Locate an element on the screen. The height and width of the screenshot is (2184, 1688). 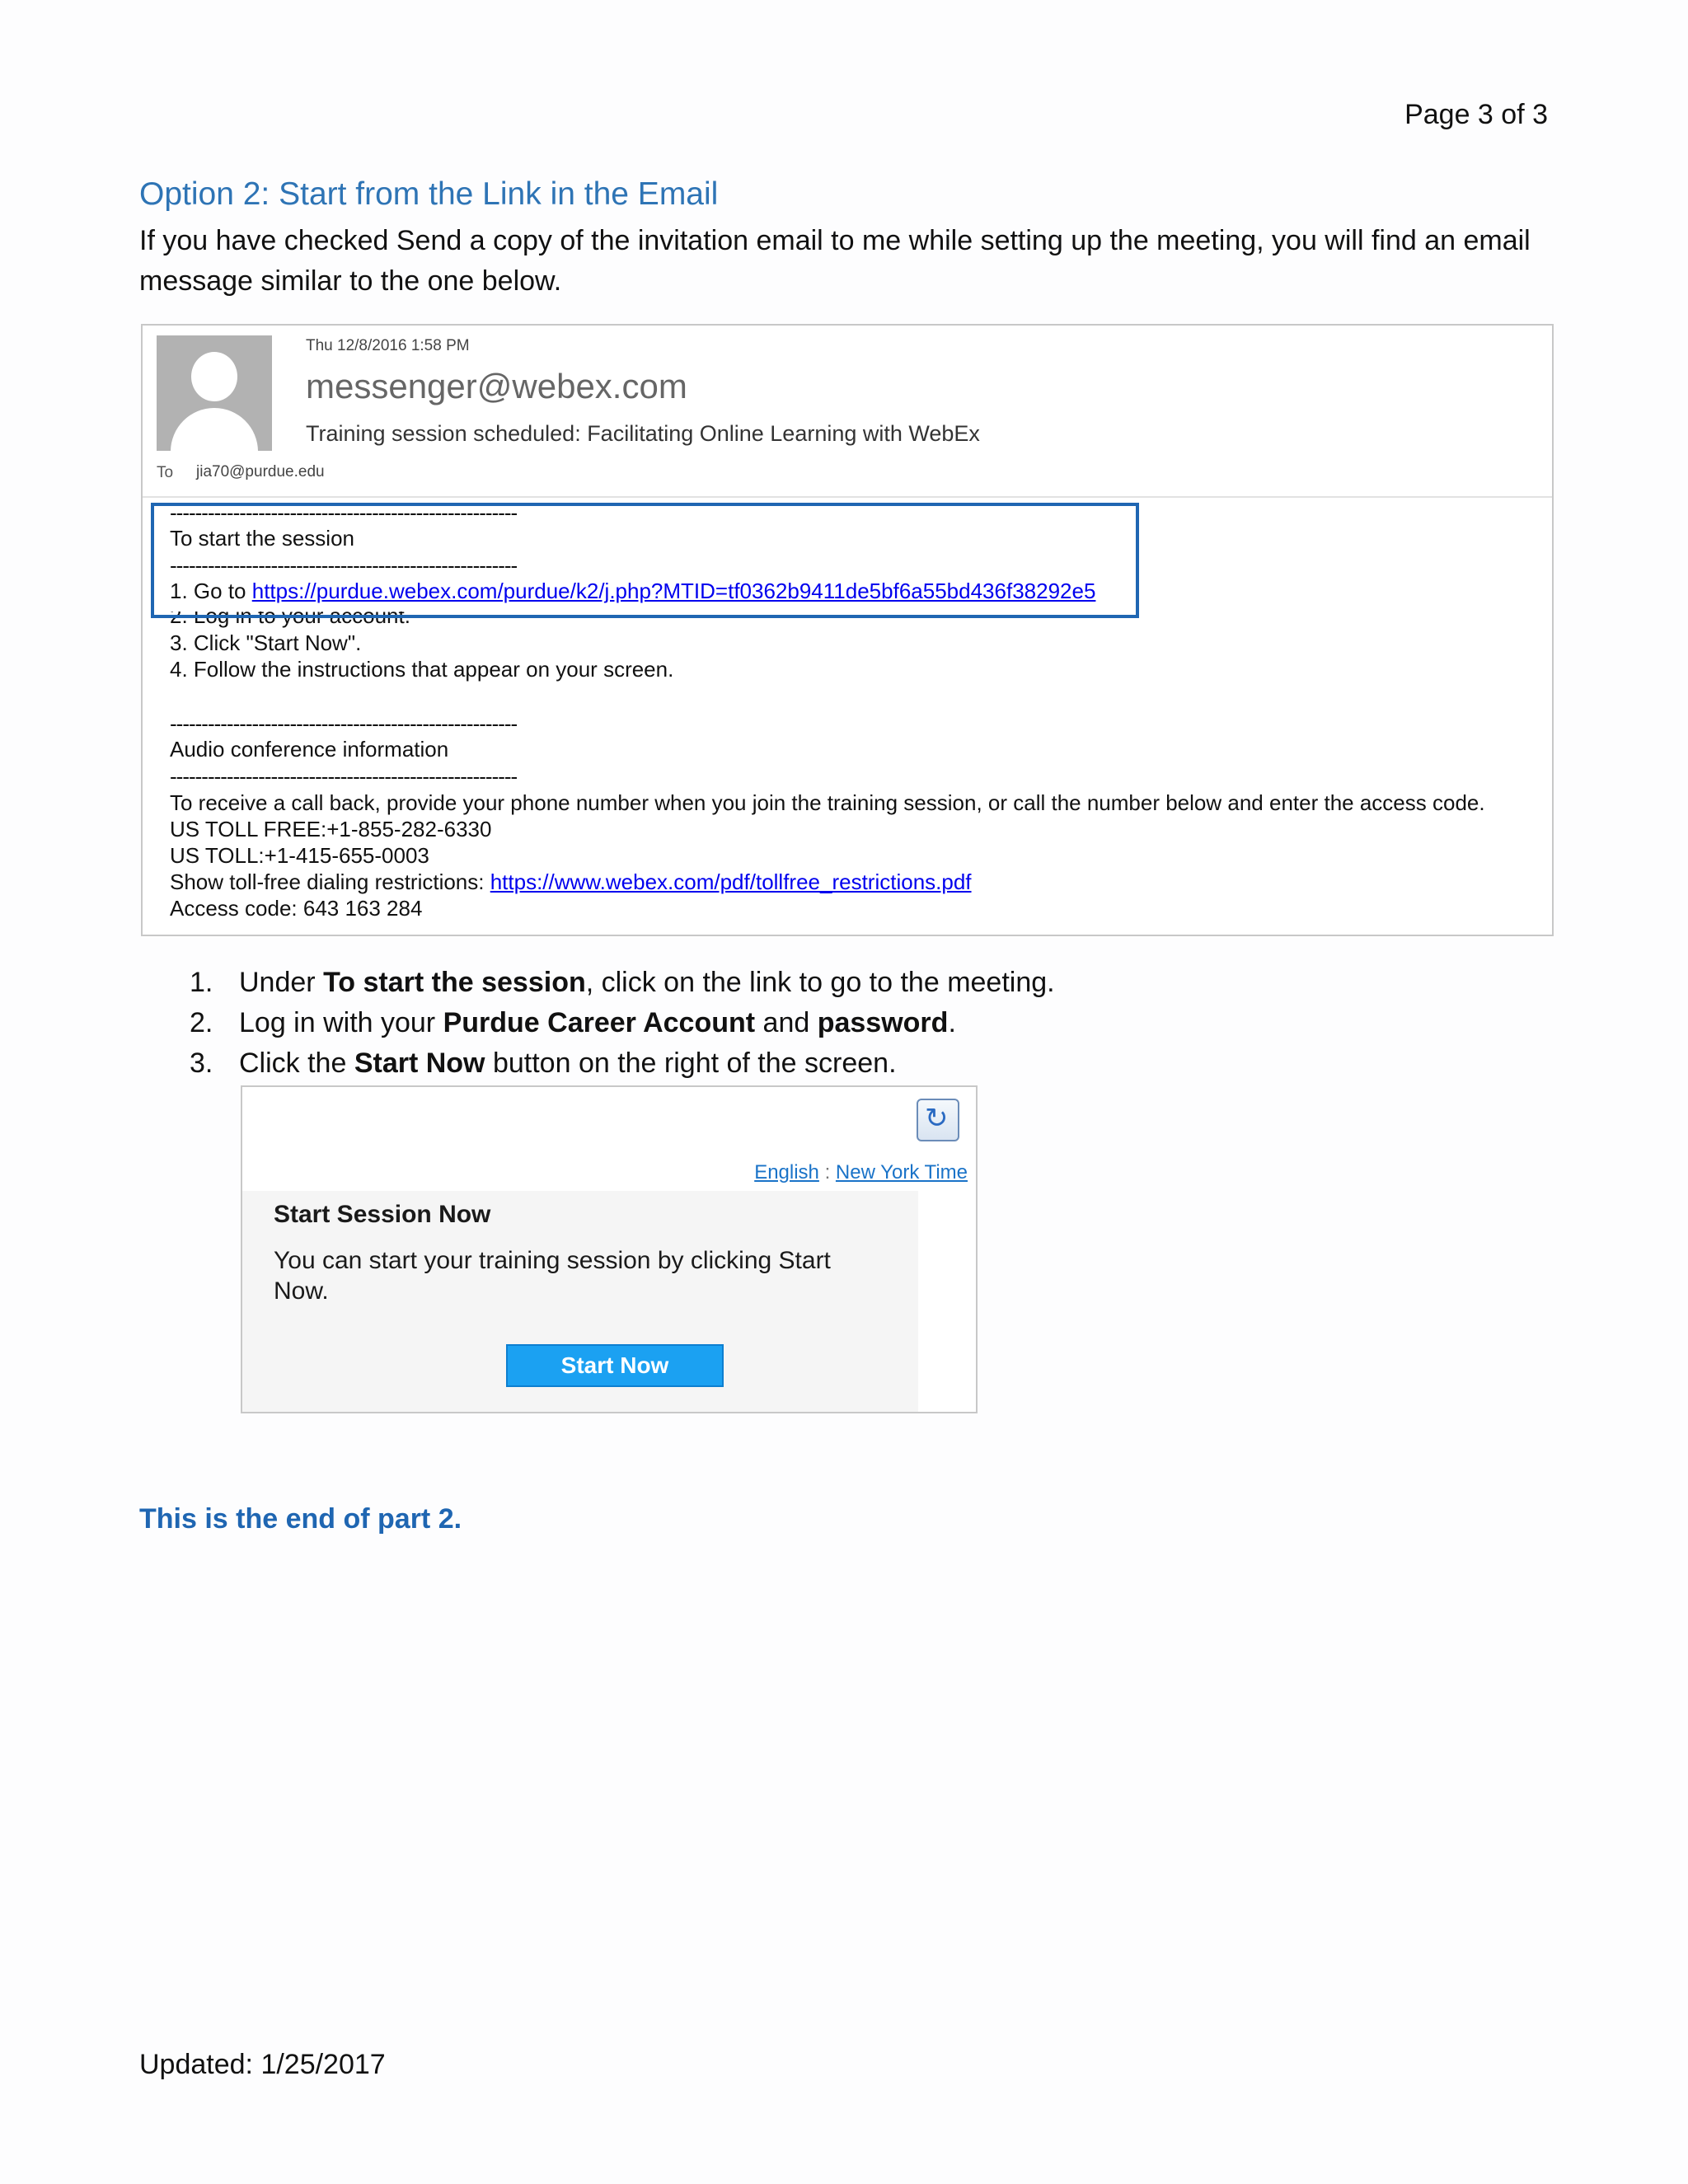
email-sender: messenger@webex.com is located at coordinates (497, 386).